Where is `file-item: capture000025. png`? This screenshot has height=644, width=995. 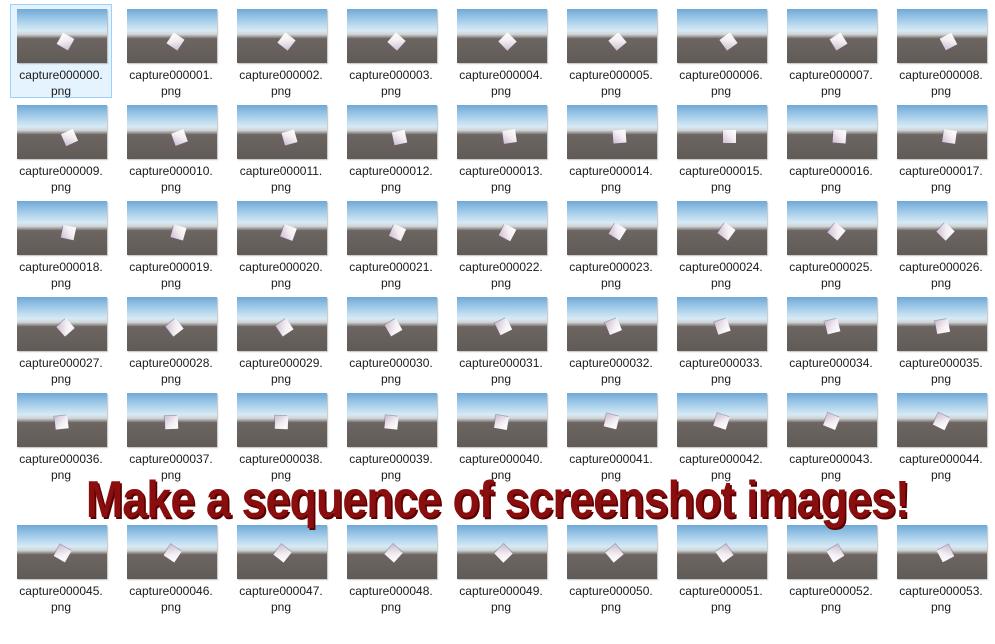
file-item: capture000025. png is located at coordinates (831, 243).